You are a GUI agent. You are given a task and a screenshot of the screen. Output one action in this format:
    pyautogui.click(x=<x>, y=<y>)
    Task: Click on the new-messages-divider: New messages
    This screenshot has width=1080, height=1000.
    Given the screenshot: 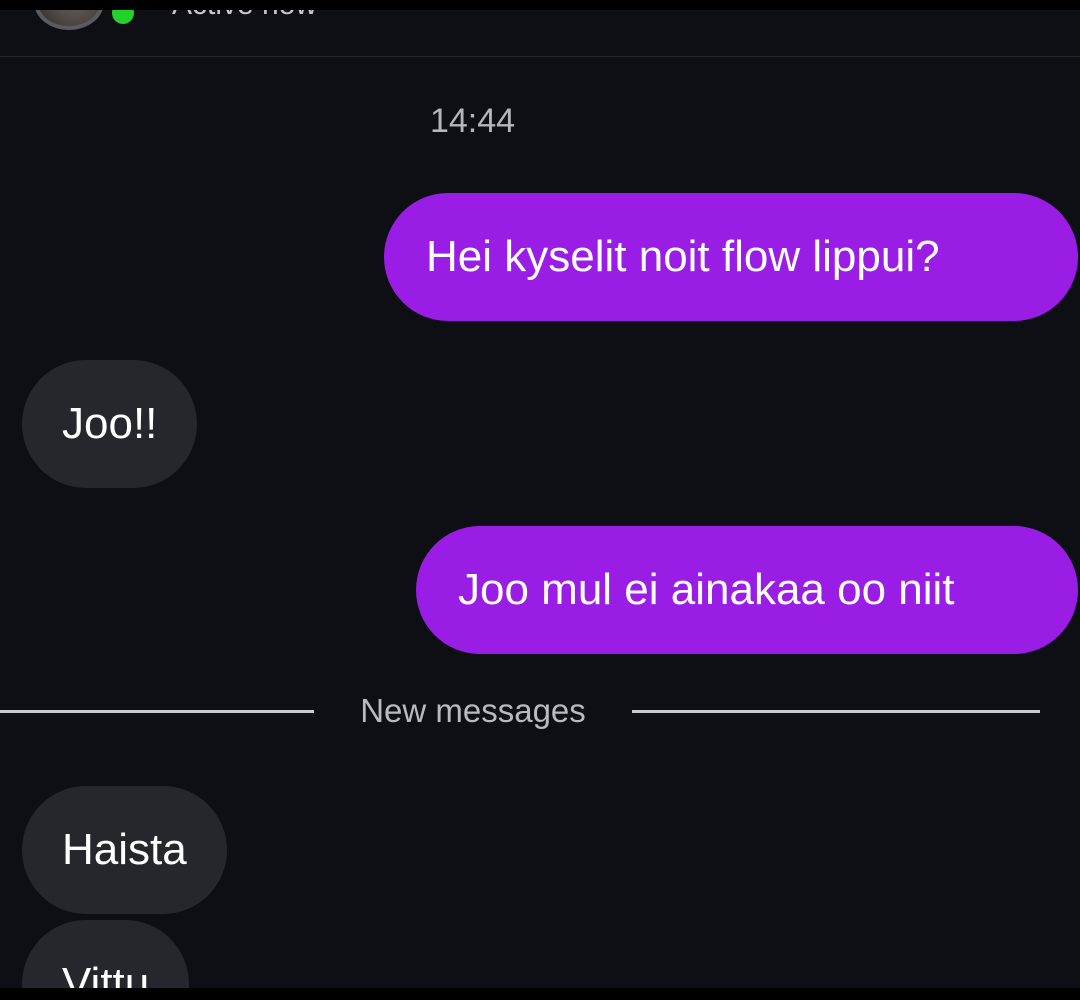 What is the action you would take?
    pyautogui.click(x=540, y=712)
    